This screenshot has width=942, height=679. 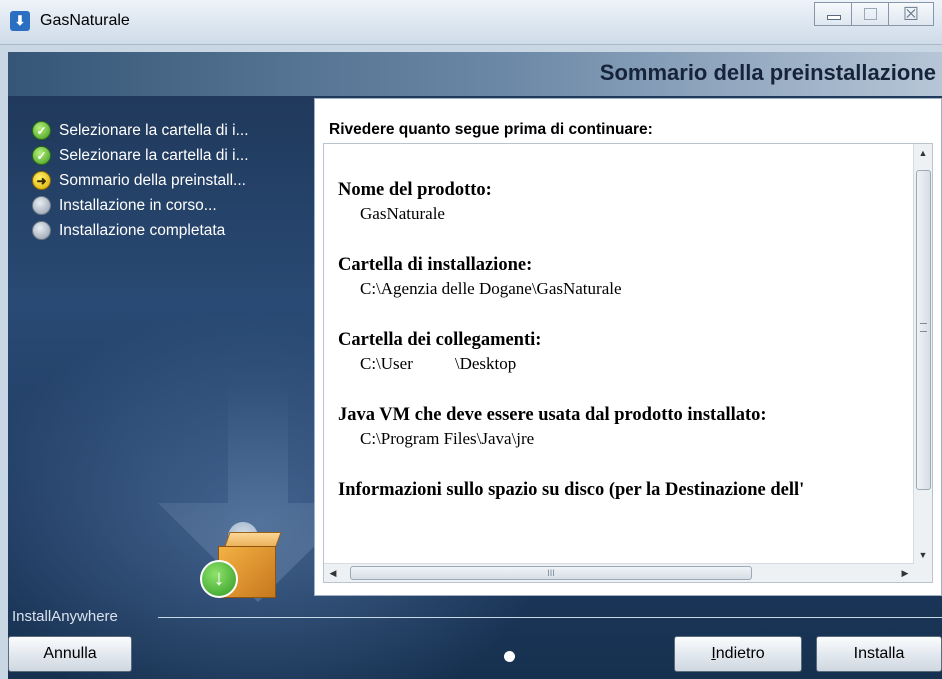 I want to click on footer-divider, so click(x=550, y=617).